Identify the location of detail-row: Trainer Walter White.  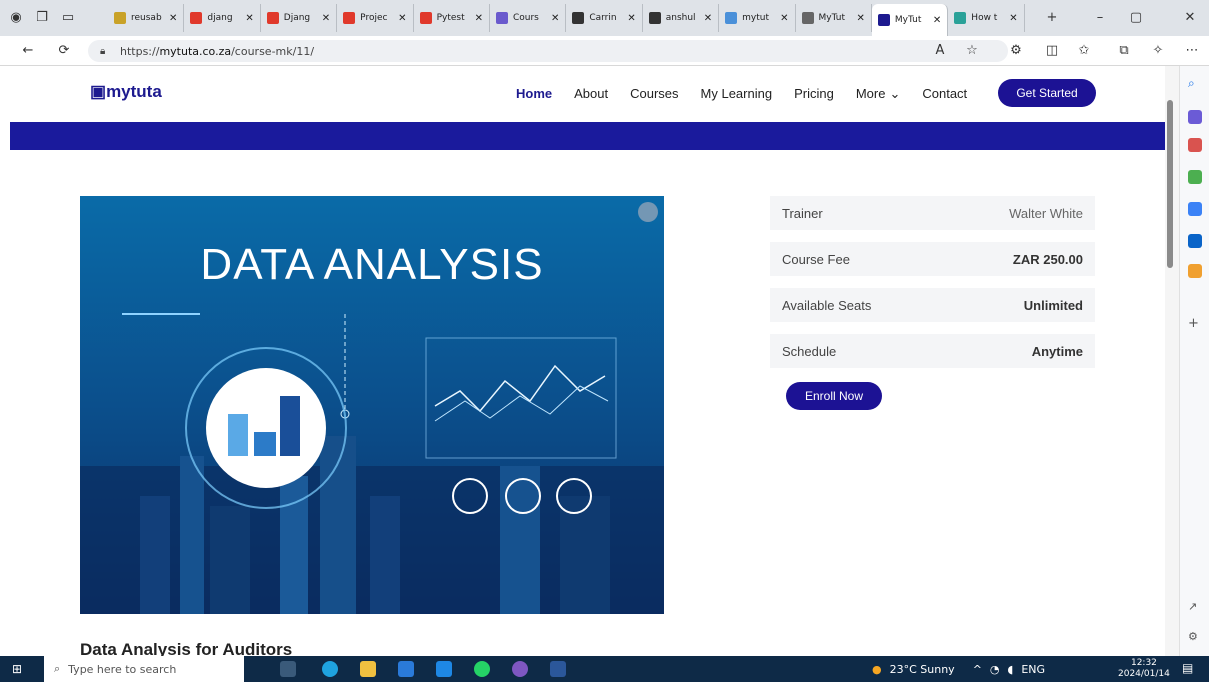
(932, 213).